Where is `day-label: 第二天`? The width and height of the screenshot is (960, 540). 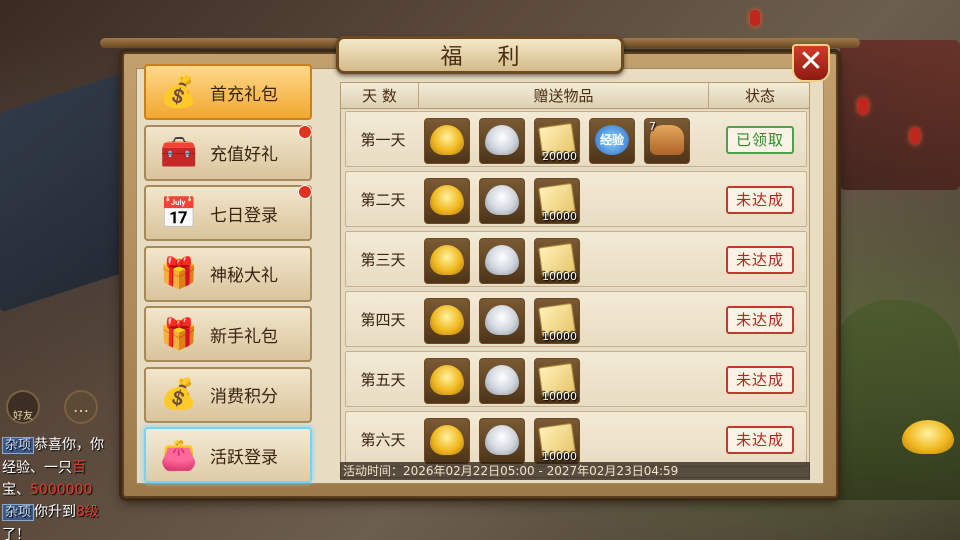
day-label: 第二天 is located at coordinates (383, 200).